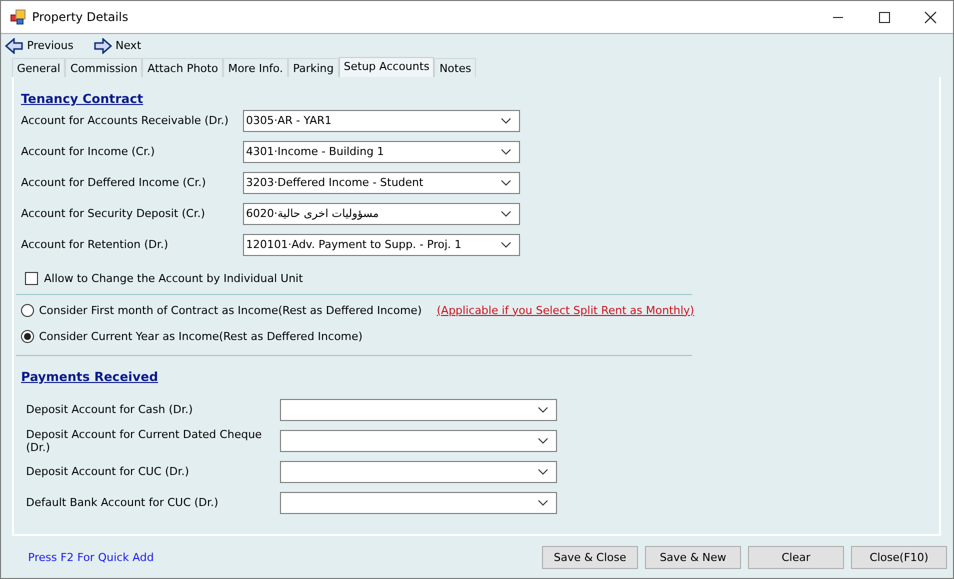 This screenshot has height=579, width=954. What do you see at coordinates (103, 67) in the screenshot?
I see `tab: Commission` at bounding box center [103, 67].